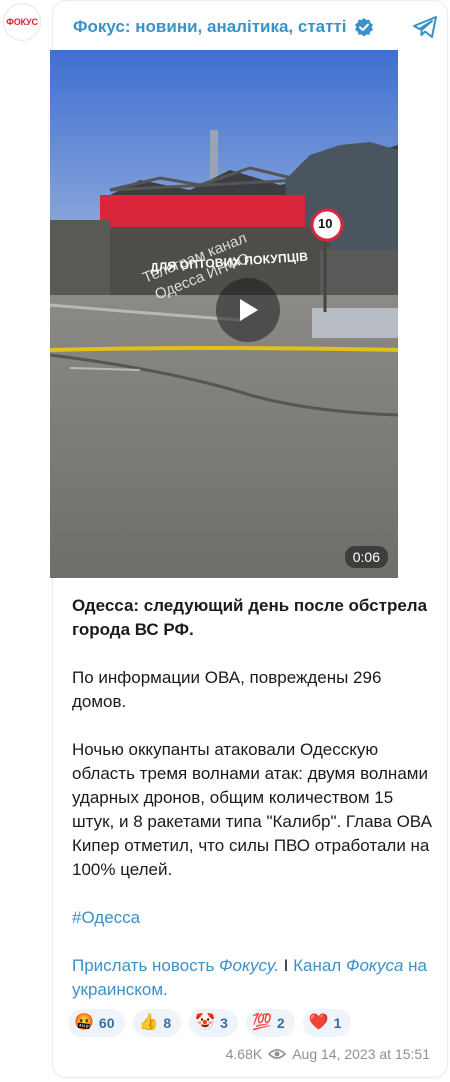 The width and height of the screenshot is (450, 1082). Describe the element at coordinates (318, 1022) in the screenshot. I see `heart-icon: ❤️` at that location.